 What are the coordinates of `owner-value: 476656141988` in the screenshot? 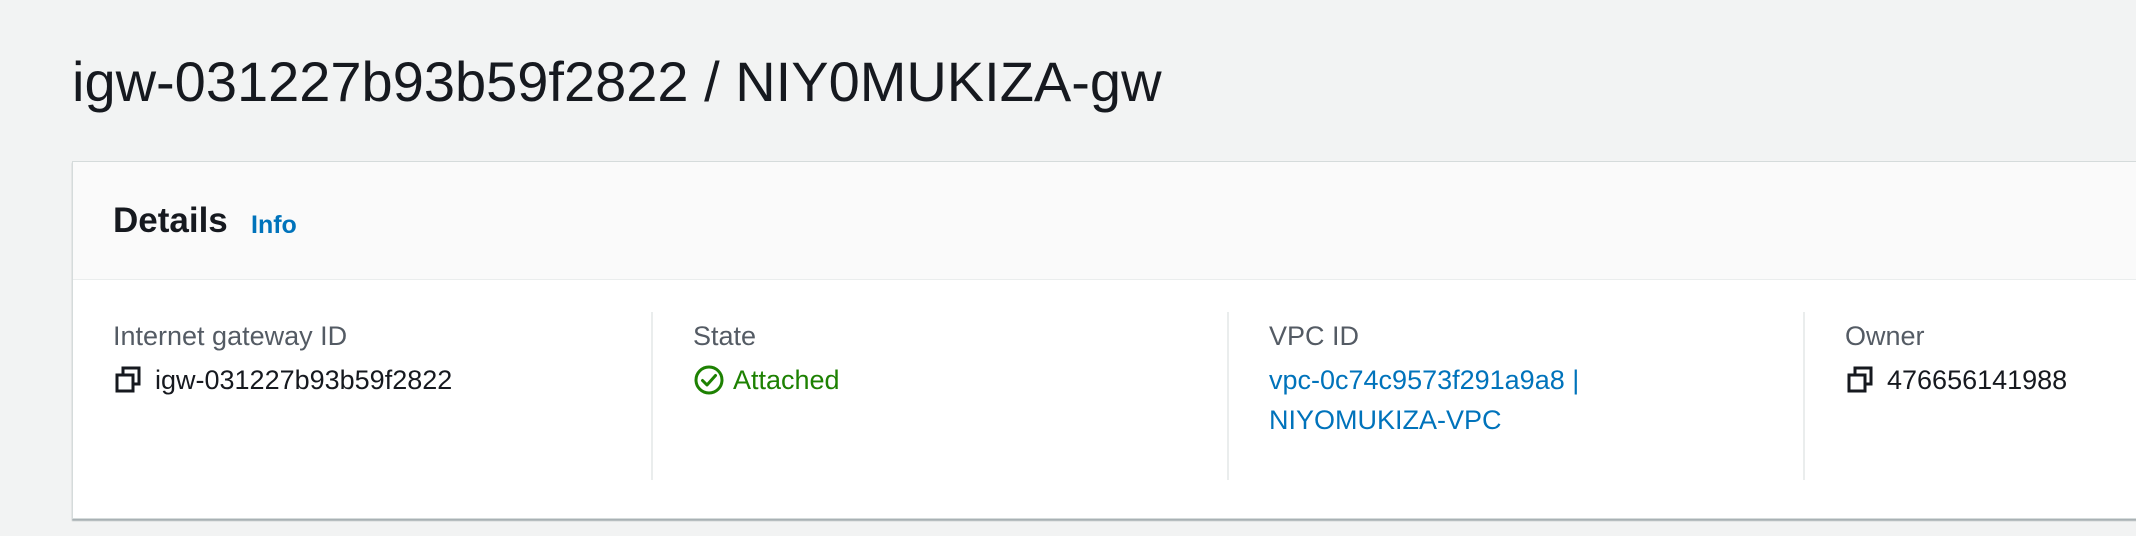 It's located at (1977, 380).